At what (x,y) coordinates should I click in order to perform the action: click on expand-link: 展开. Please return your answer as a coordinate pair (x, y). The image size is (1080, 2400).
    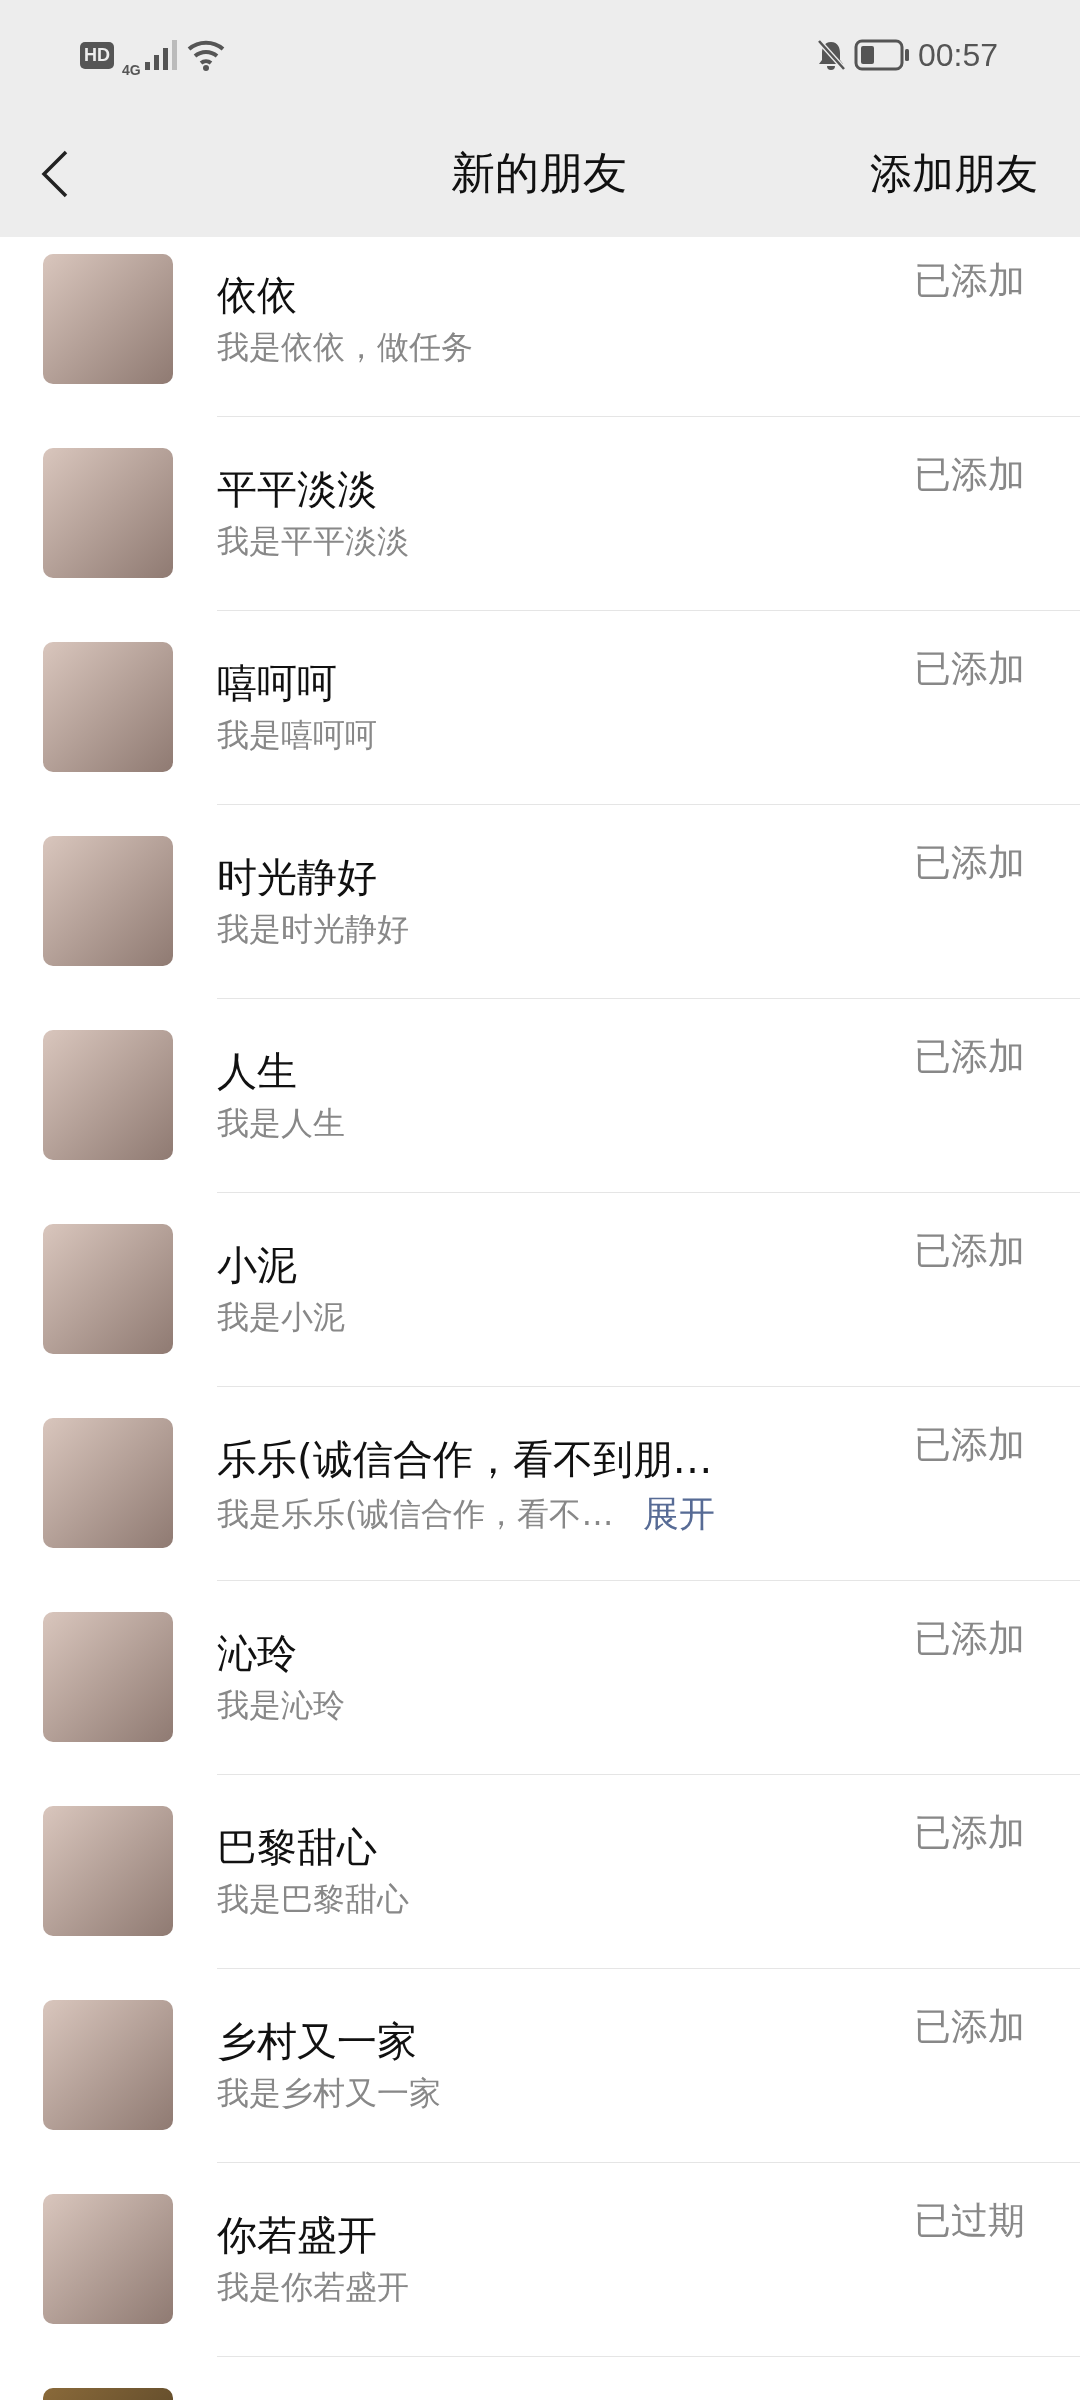
    Looking at the image, I should click on (679, 1514).